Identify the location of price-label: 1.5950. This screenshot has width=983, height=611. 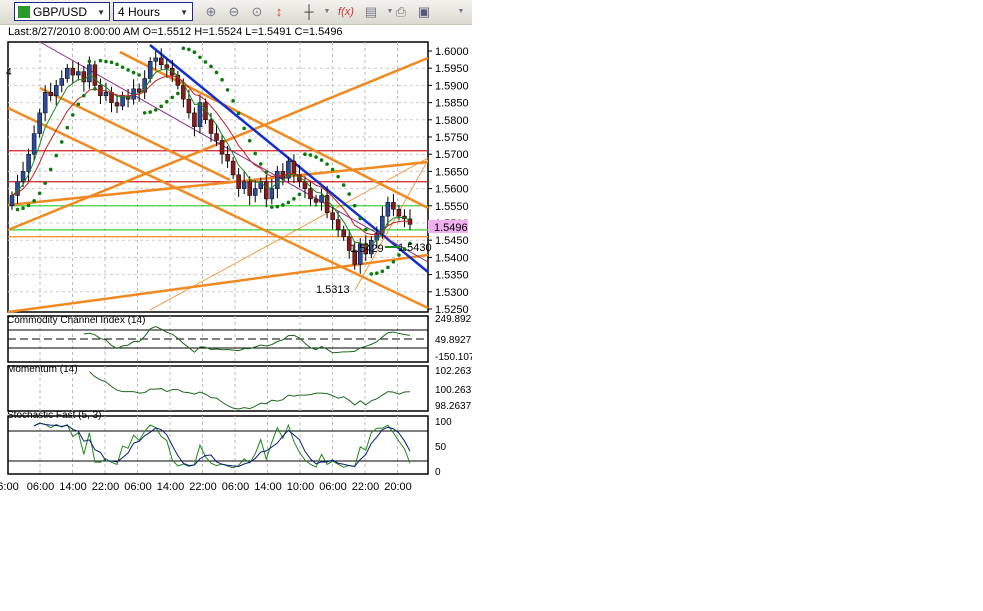
(452, 69).